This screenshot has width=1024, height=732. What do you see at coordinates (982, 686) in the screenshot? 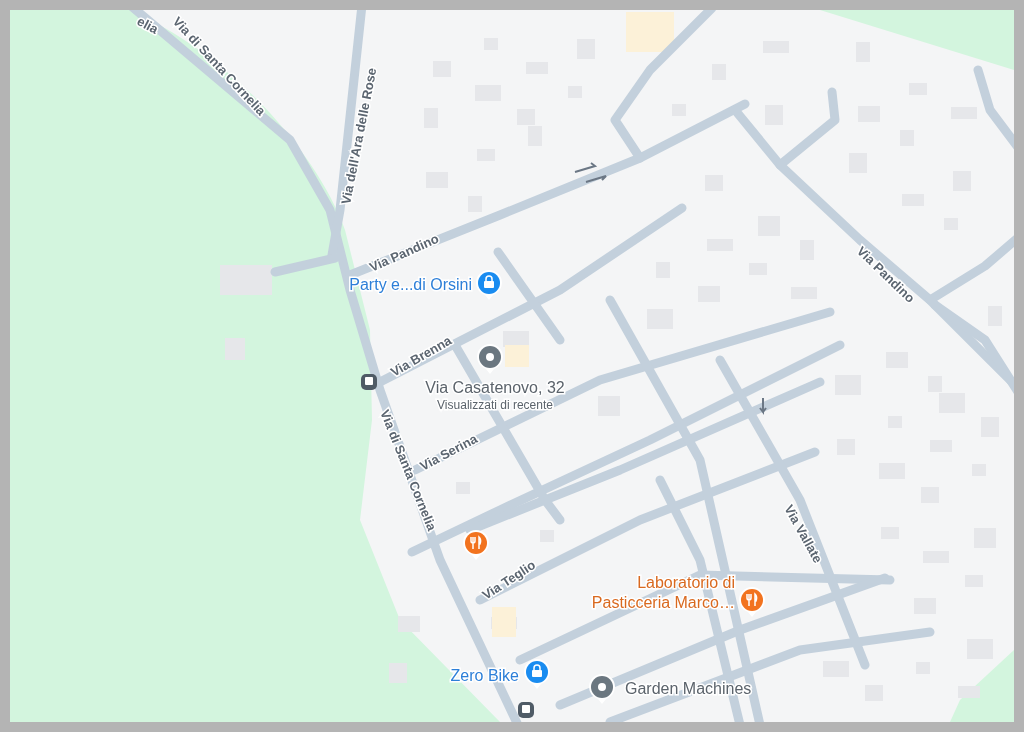
I see `park-area` at bounding box center [982, 686].